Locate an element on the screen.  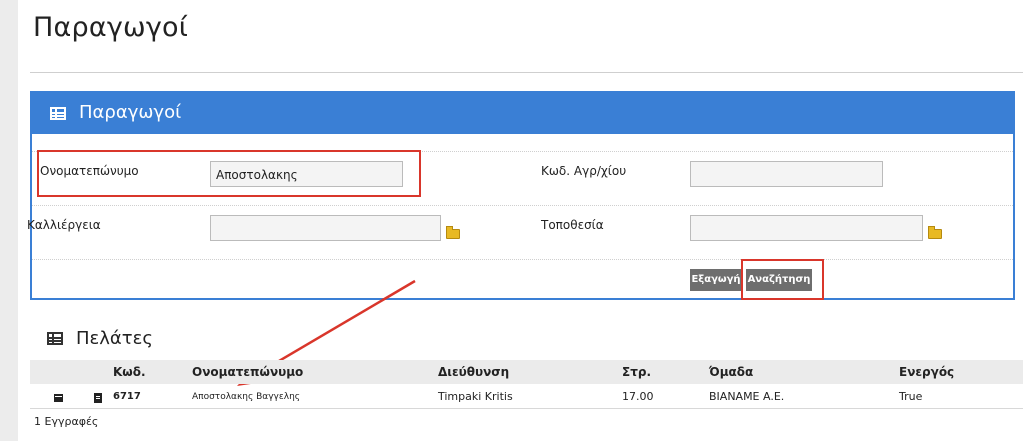
row-divider is located at coordinates (526, 408).